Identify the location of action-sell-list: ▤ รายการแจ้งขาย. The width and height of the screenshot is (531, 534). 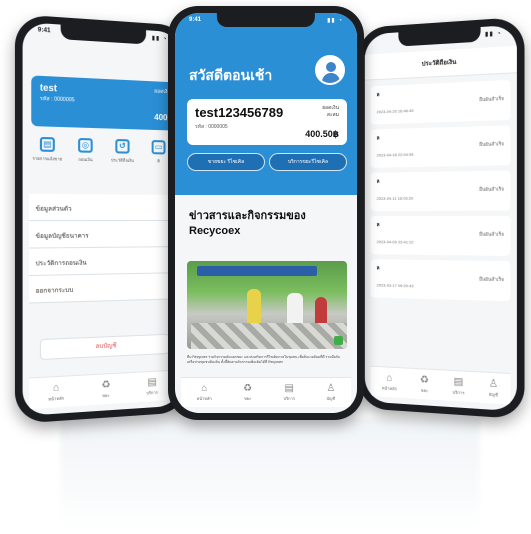
(47, 150).